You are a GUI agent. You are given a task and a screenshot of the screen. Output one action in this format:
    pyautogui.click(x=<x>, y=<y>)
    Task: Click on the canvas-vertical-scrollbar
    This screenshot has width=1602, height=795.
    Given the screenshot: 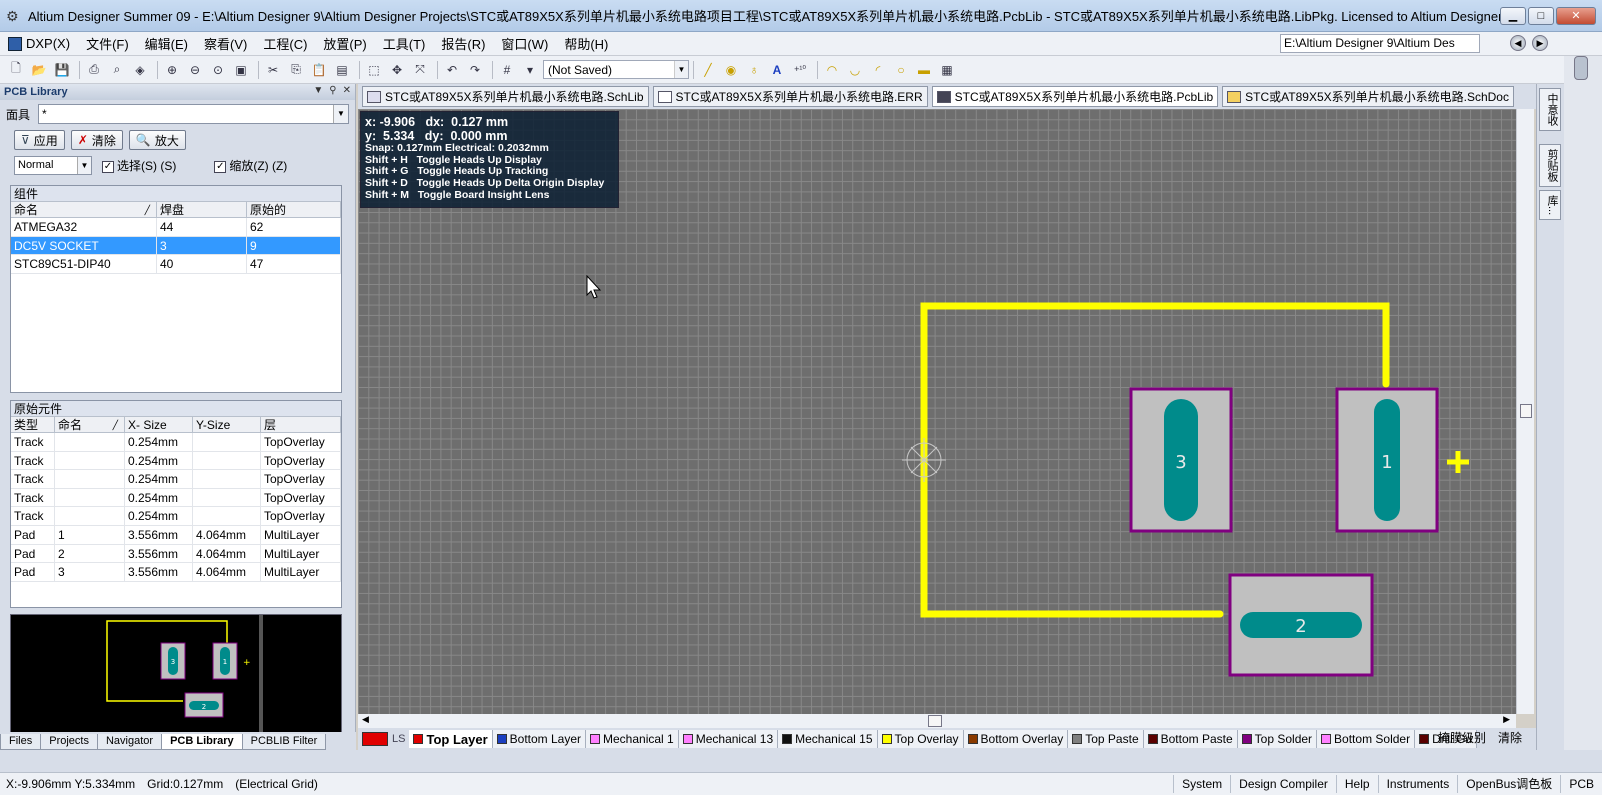 What is the action you would take?
    pyautogui.click(x=1525, y=411)
    